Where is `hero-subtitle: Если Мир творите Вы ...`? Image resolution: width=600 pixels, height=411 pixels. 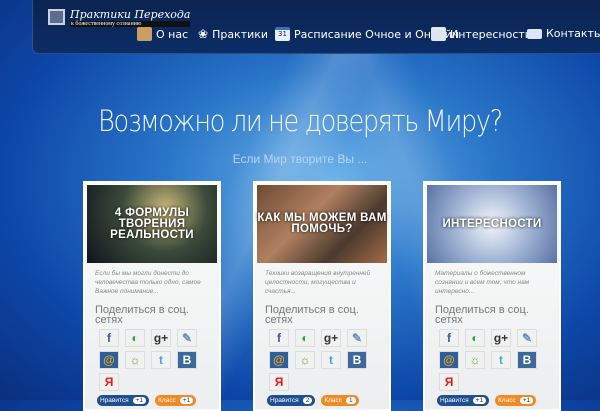 hero-subtitle: Если Мир творите Вы ... is located at coordinates (300, 159).